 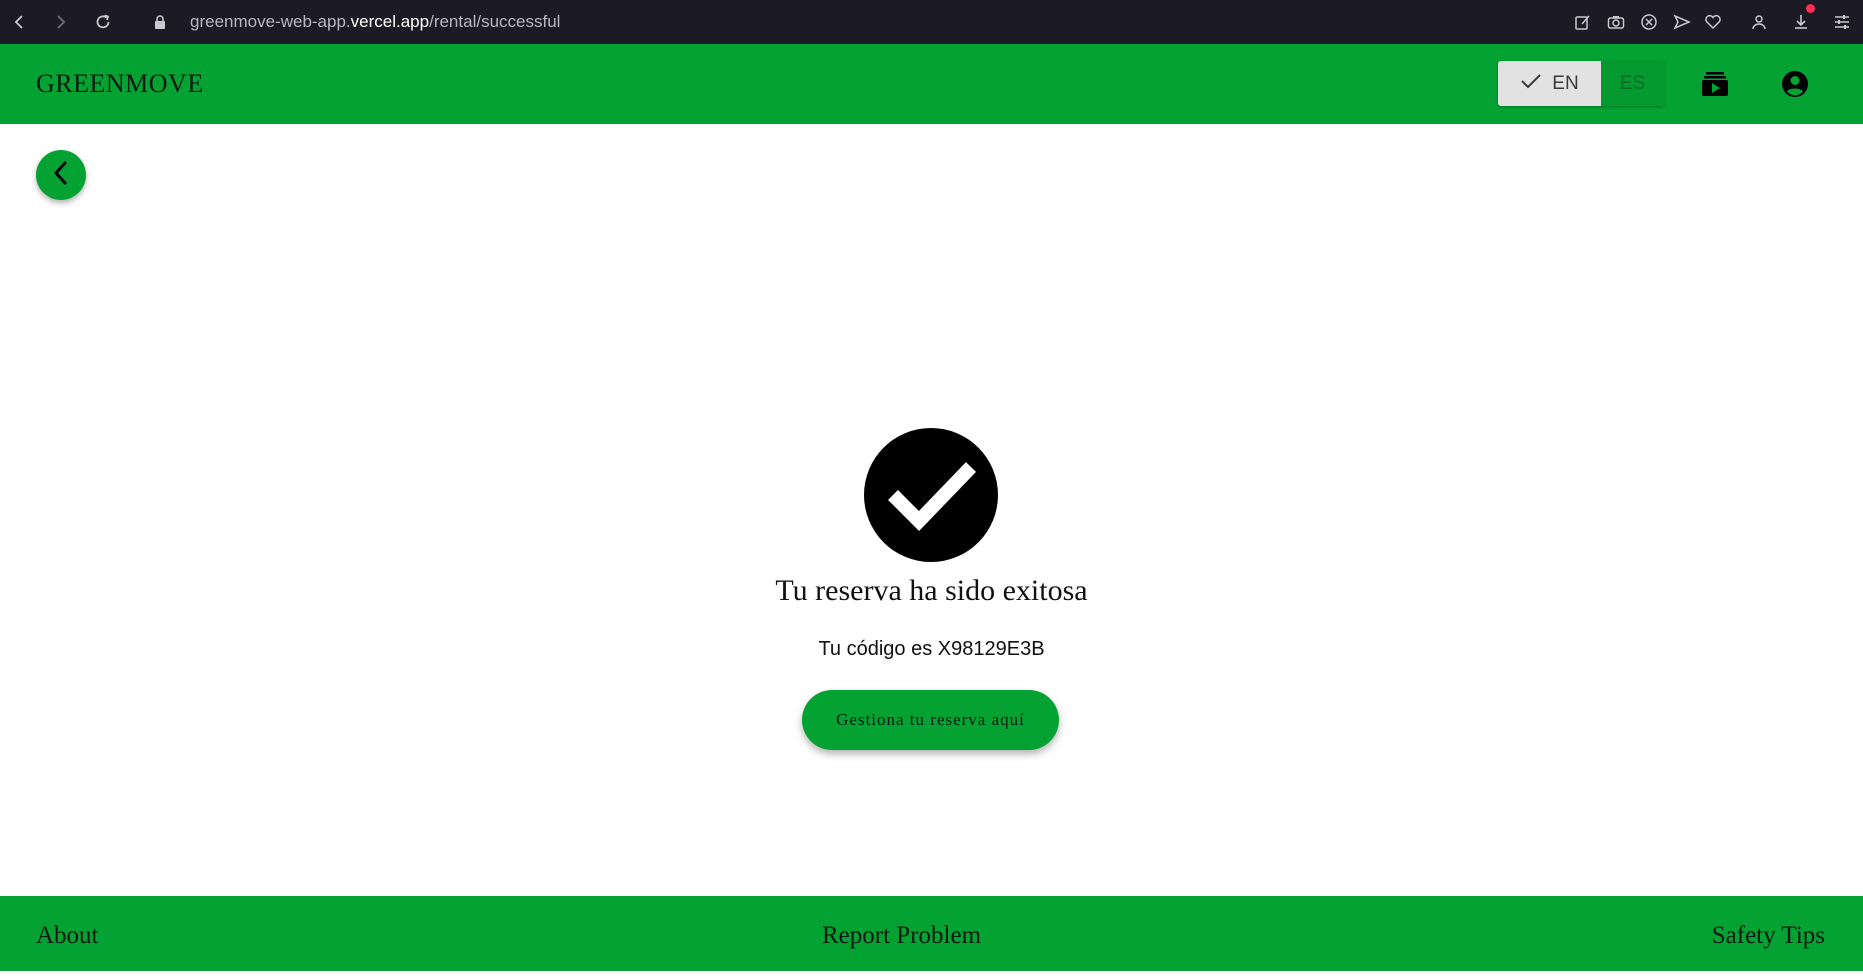 I want to click on reload-icon, so click(x=103, y=22).